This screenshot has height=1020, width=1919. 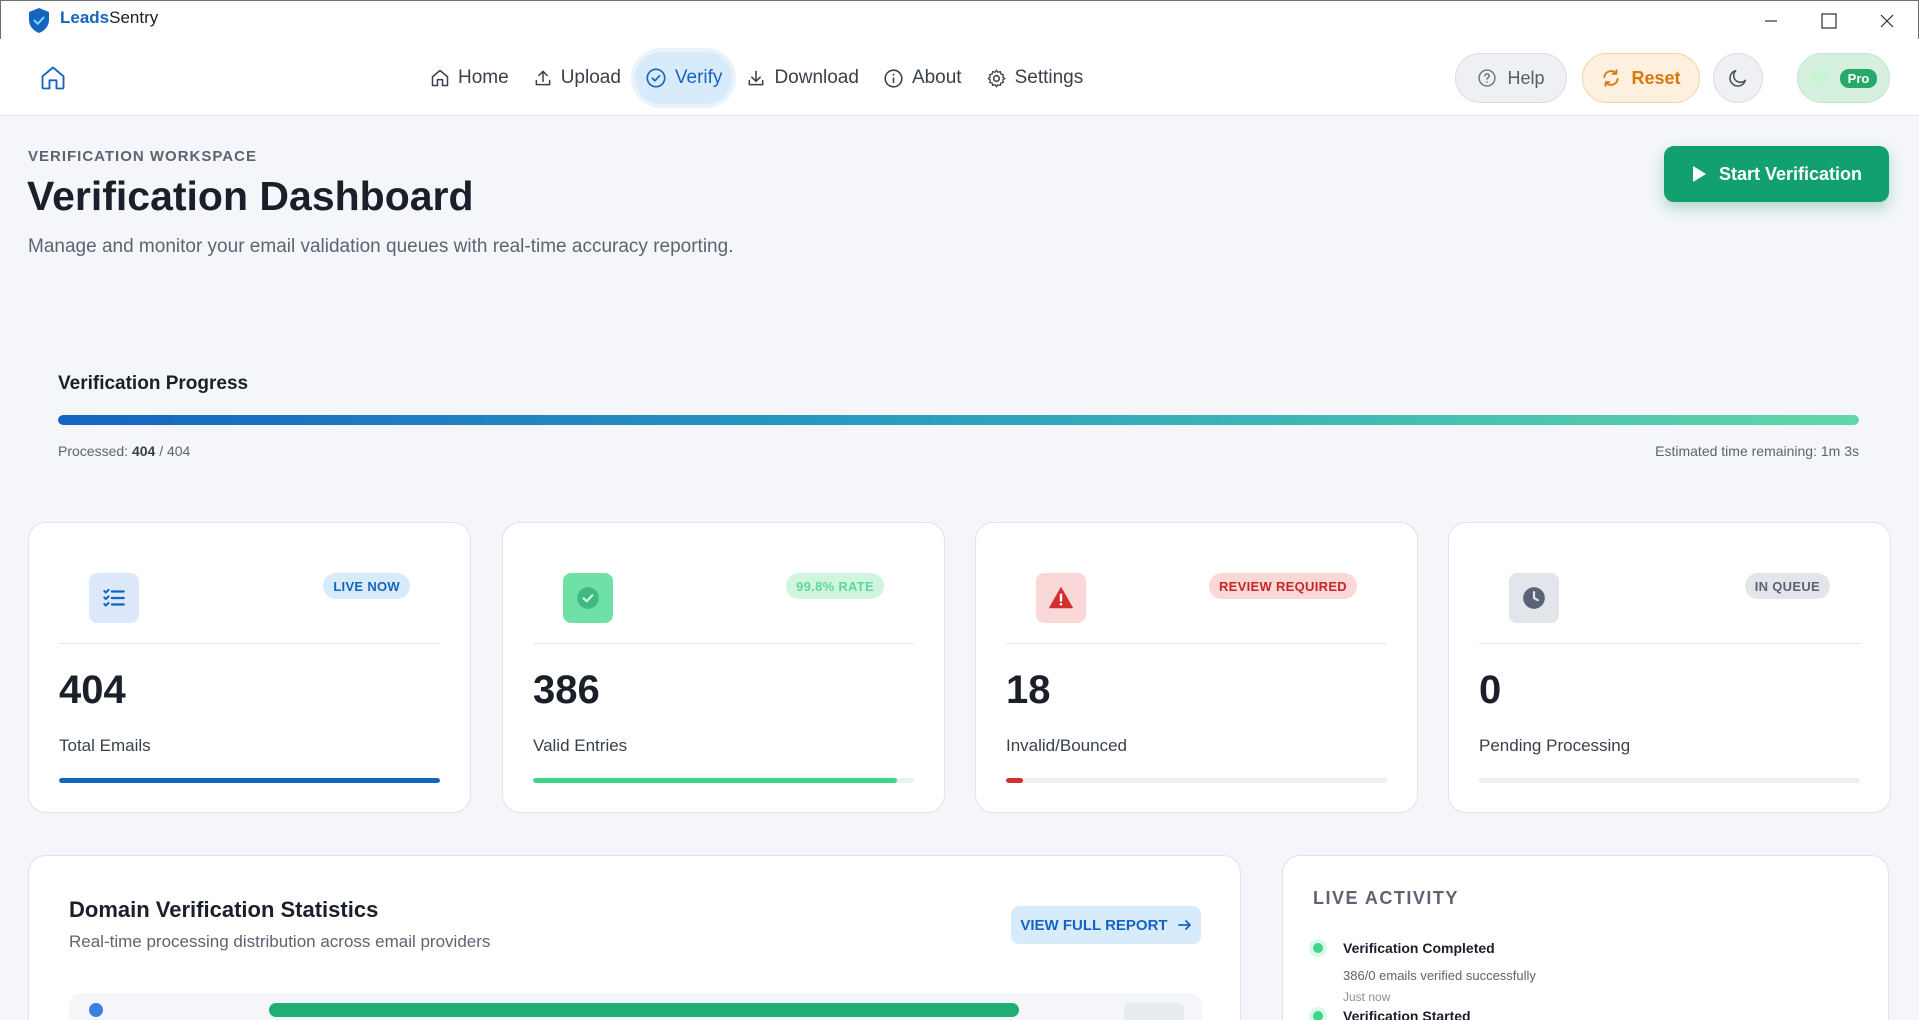 What do you see at coordinates (1196, 667) in the screenshot?
I see `invalid-bounced-card: REVIEW REQUIRED 18 Invalid/Bounced` at bounding box center [1196, 667].